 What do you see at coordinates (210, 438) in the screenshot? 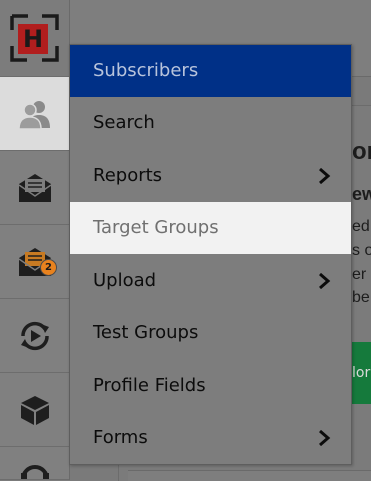
I see `menu-item-forms: Forms` at bounding box center [210, 438].